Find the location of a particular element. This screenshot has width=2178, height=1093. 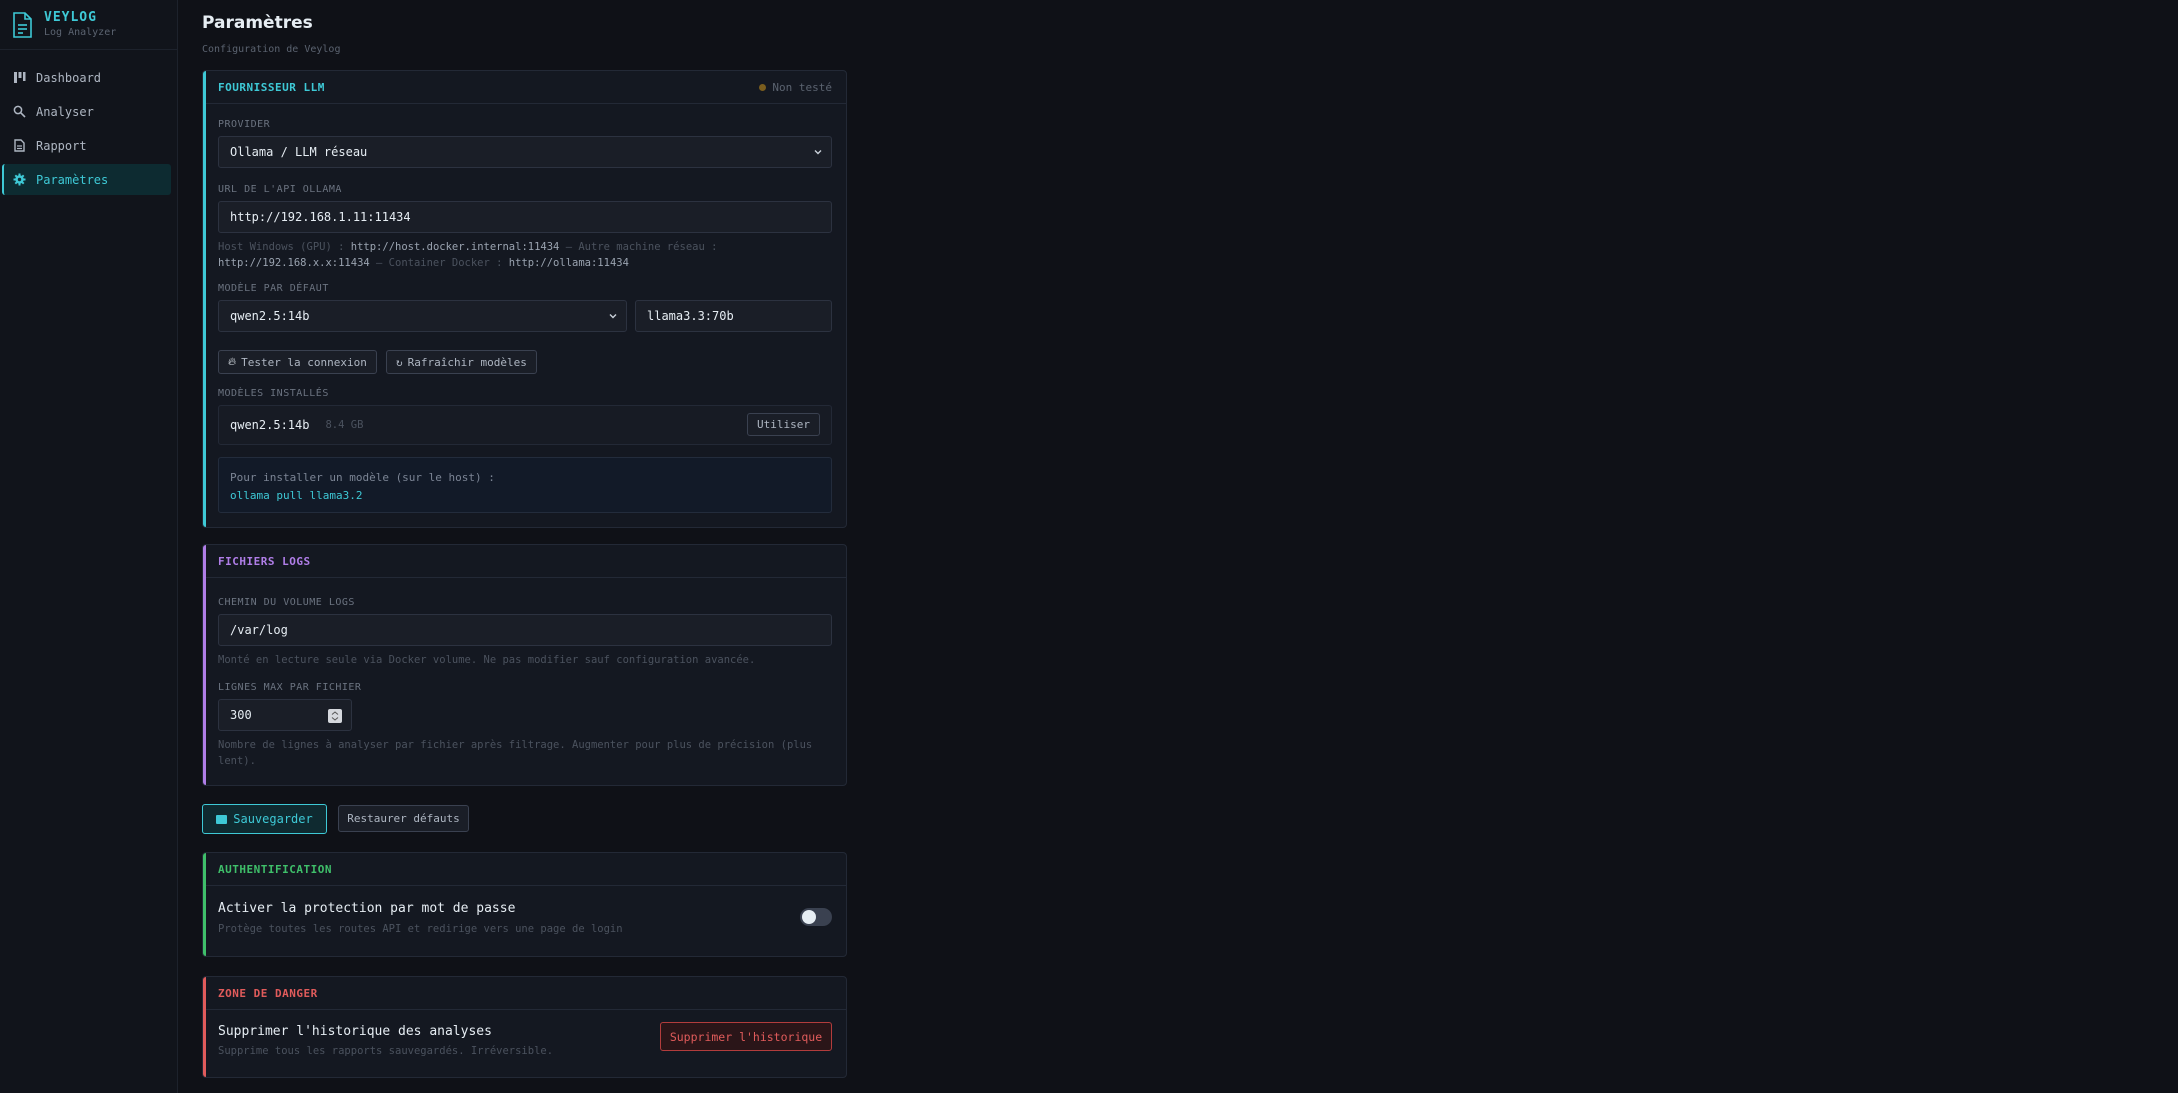

custom-model-input: llama3.3:70b is located at coordinates (733, 316).